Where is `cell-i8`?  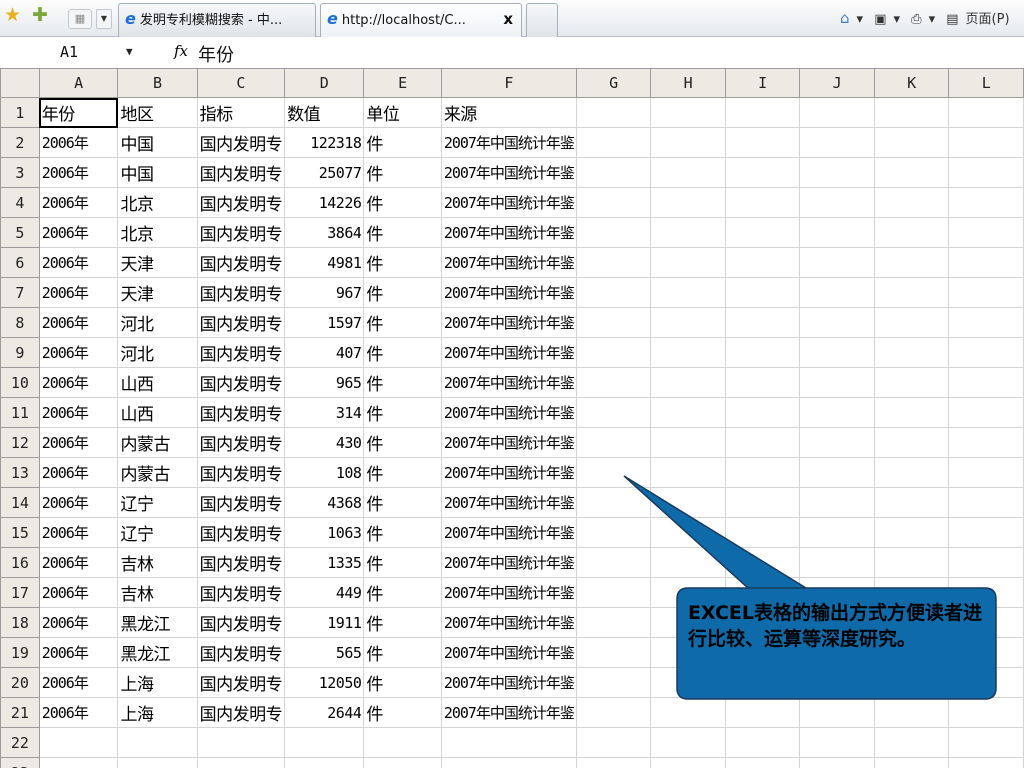 cell-i8 is located at coordinates (762, 322).